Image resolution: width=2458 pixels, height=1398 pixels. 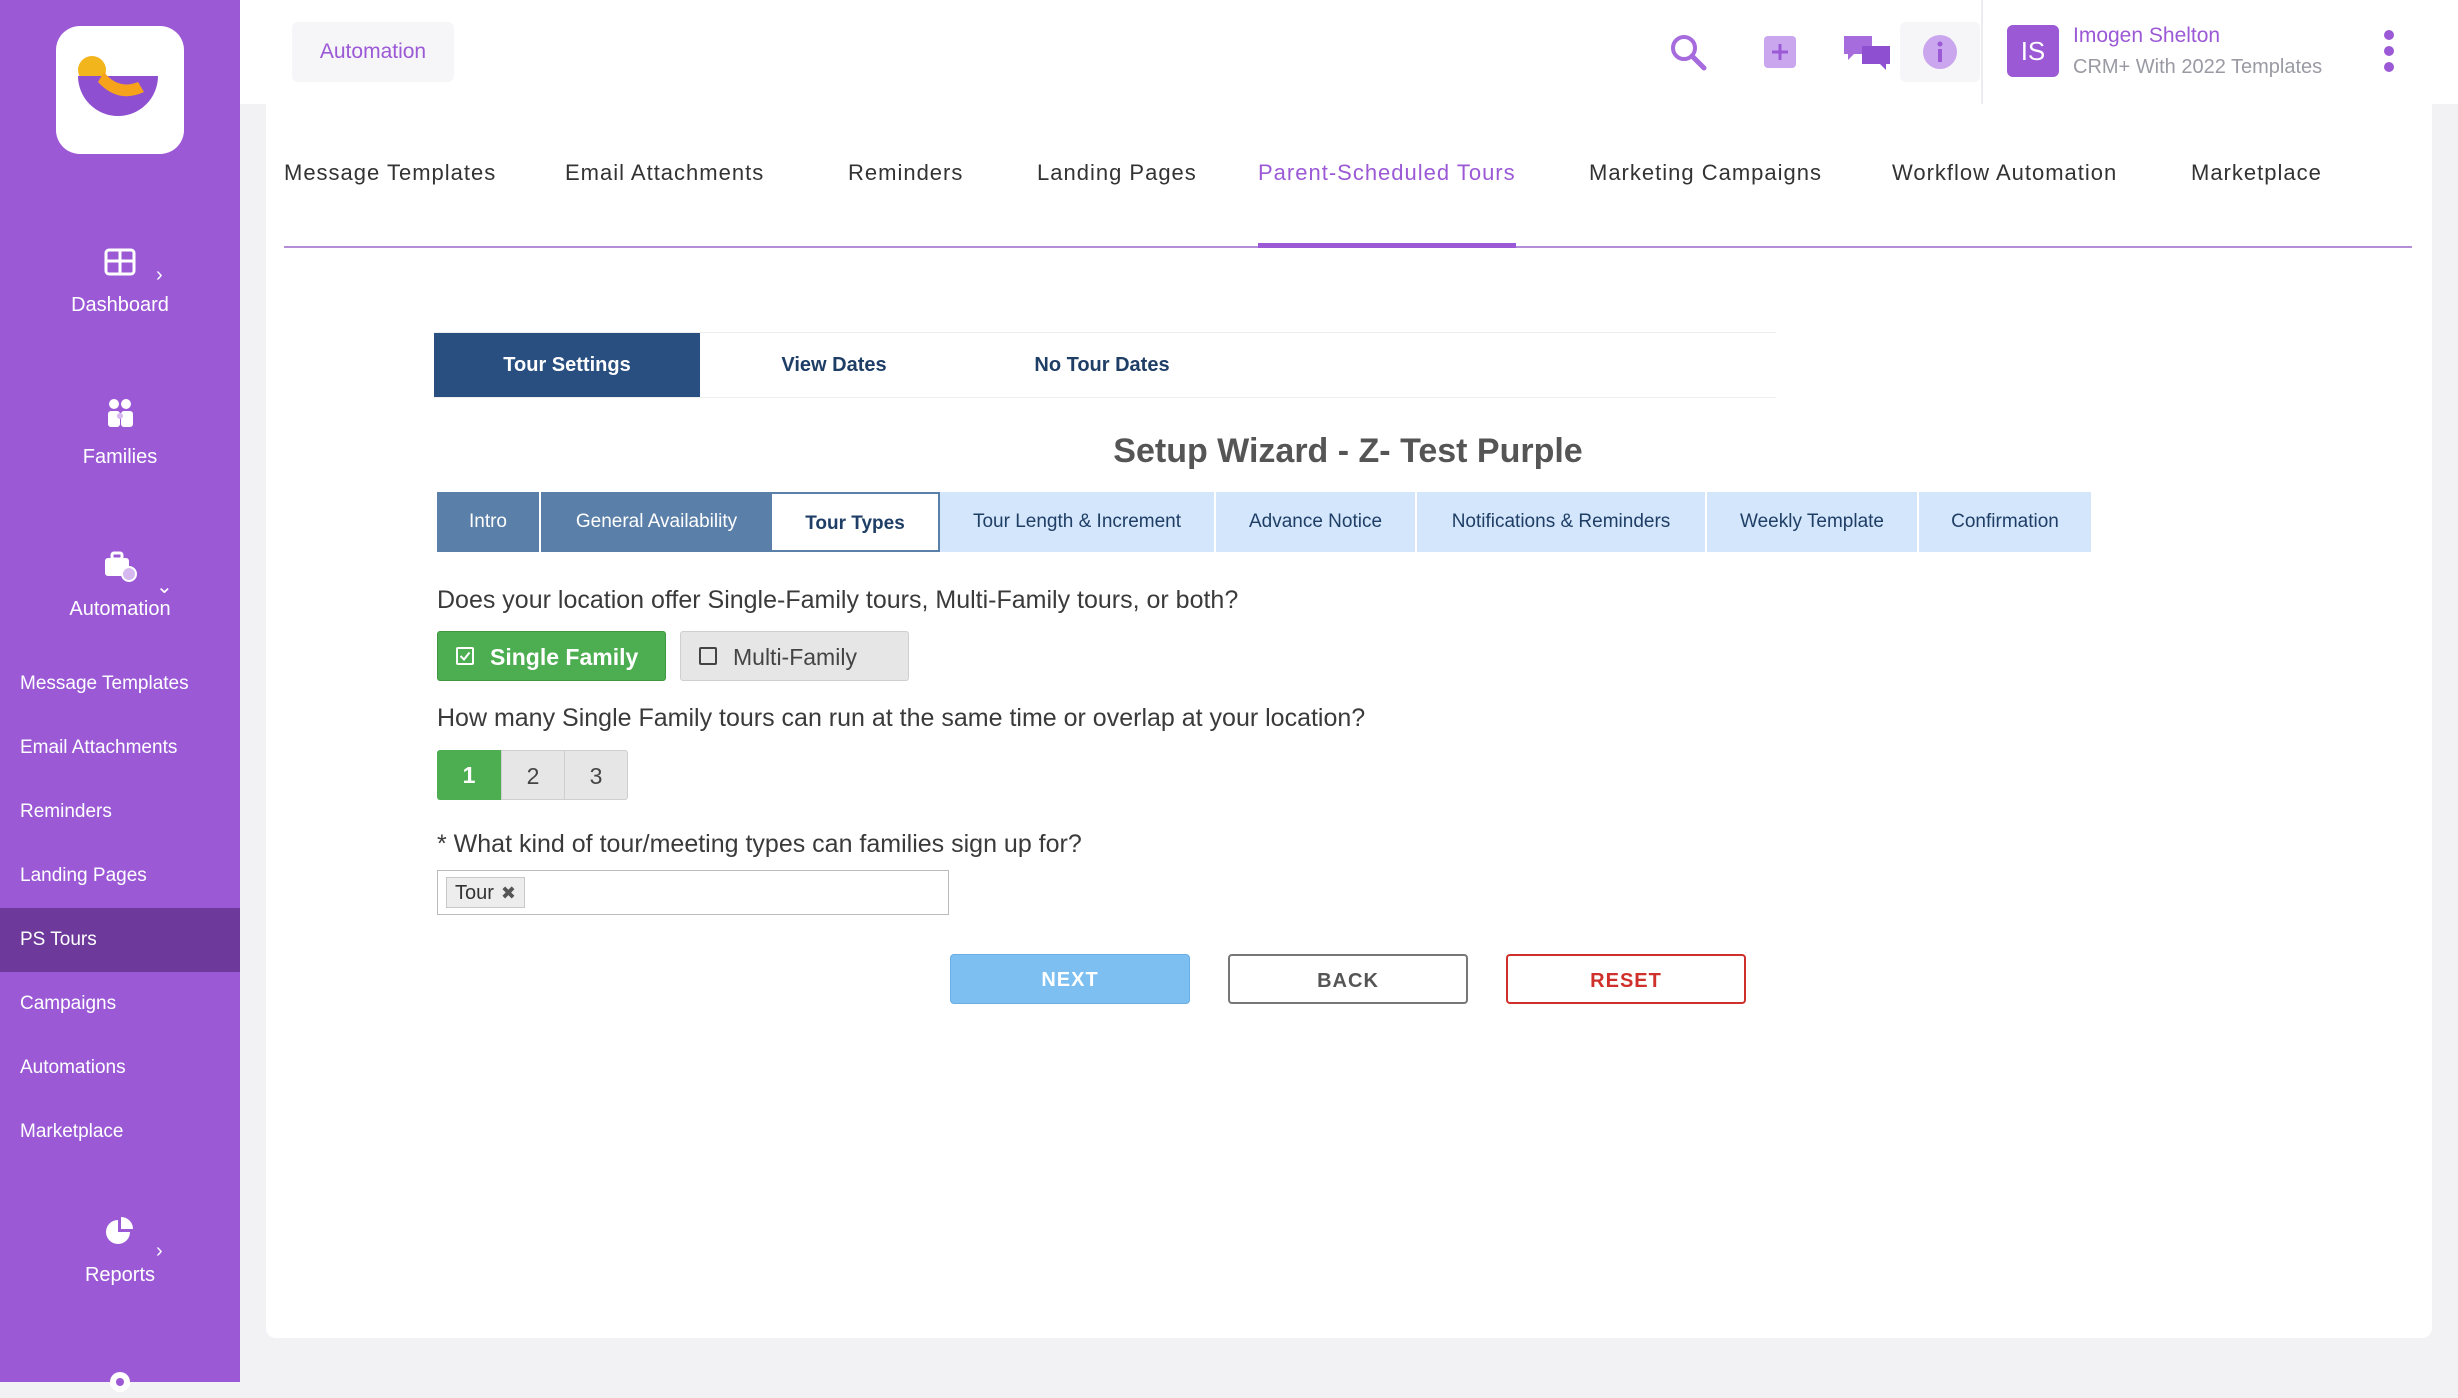 What do you see at coordinates (121, 566) in the screenshot?
I see `automation-icon` at bounding box center [121, 566].